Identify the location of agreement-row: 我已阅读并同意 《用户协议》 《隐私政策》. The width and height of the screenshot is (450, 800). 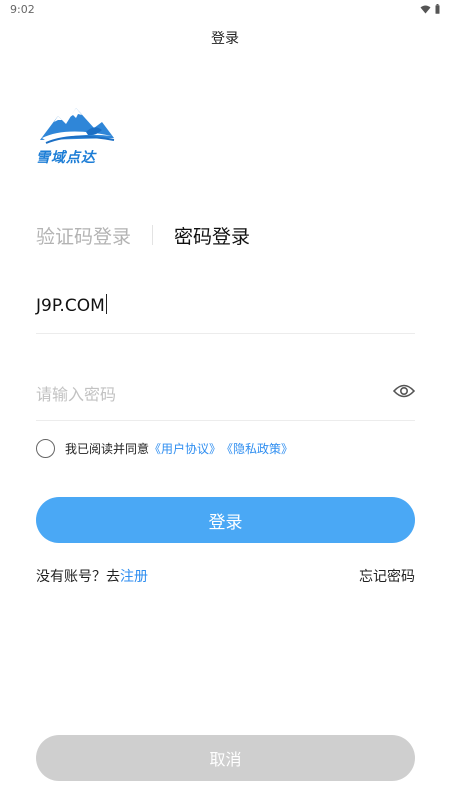
(164, 448).